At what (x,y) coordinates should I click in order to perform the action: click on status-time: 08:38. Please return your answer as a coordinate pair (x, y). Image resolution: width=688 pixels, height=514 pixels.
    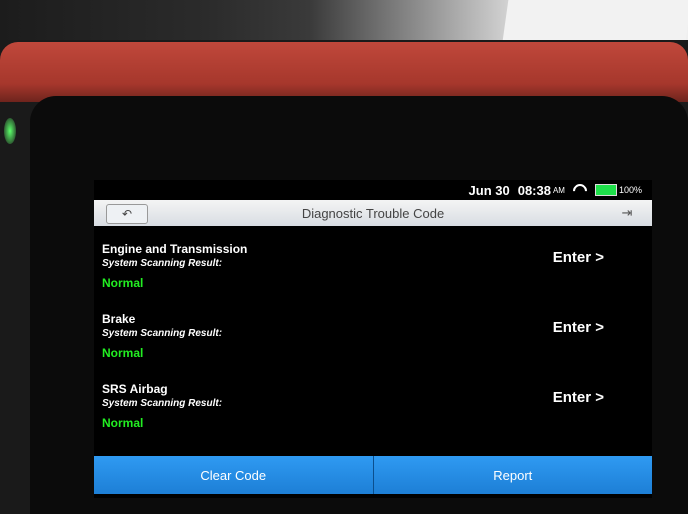
    Looking at the image, I should click on (534, 190).